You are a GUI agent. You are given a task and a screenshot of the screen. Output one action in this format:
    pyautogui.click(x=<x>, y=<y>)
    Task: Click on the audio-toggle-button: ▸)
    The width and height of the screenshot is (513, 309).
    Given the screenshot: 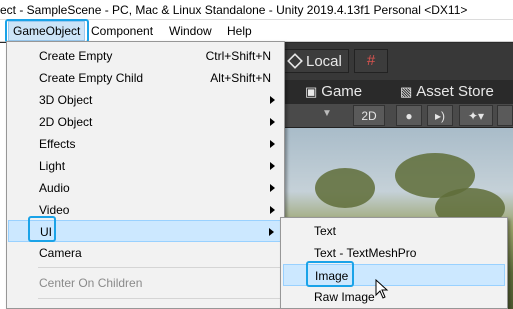 What is the action you would take?
    pyautogui.click(x=440, y=115)
    